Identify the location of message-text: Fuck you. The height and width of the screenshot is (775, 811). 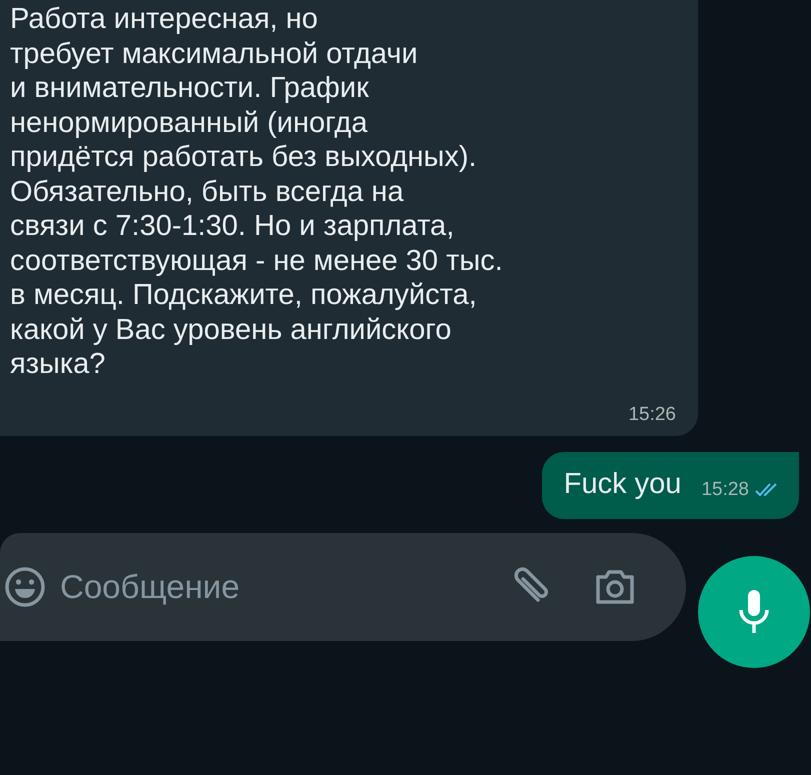
(623, 484).